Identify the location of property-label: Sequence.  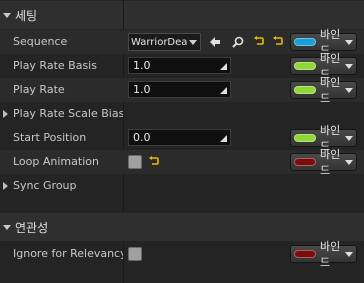
(40, 41).